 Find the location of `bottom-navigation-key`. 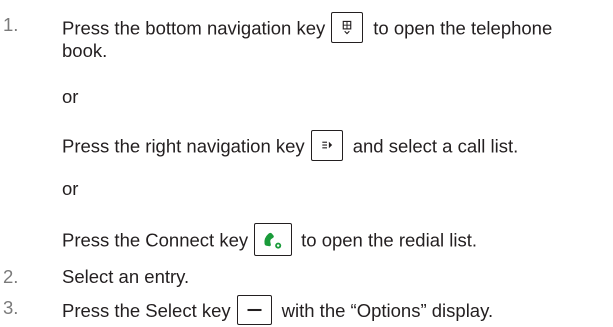

bottom-navigation-key is located at coordinates (347, 27).